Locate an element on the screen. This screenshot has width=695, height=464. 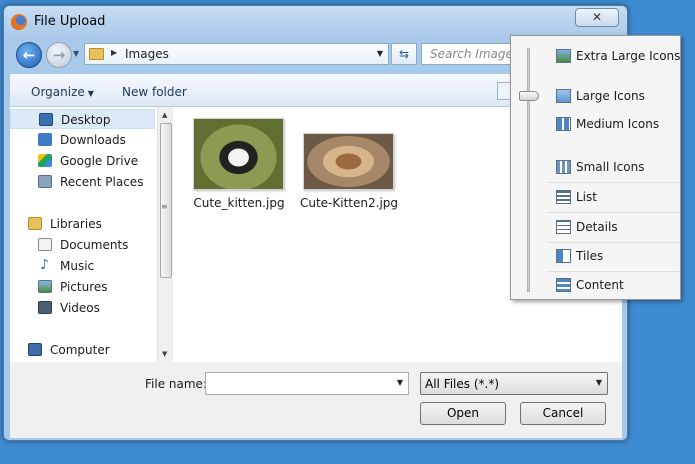
nav-item-label: Videos is located at coordinates (80, 308).